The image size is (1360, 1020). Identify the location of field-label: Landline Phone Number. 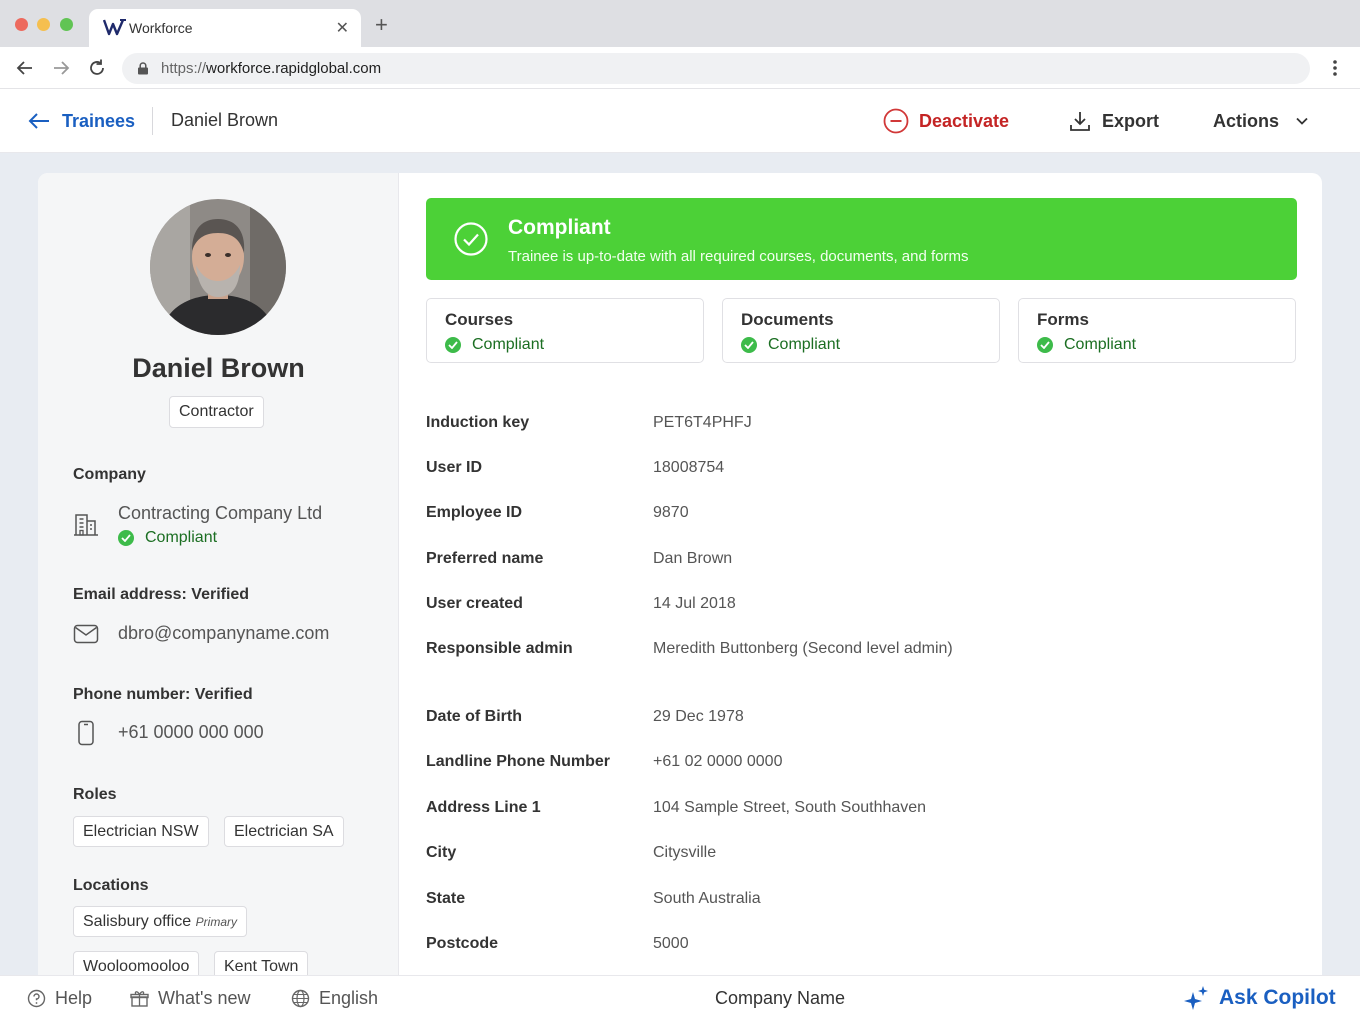
(518, 761).